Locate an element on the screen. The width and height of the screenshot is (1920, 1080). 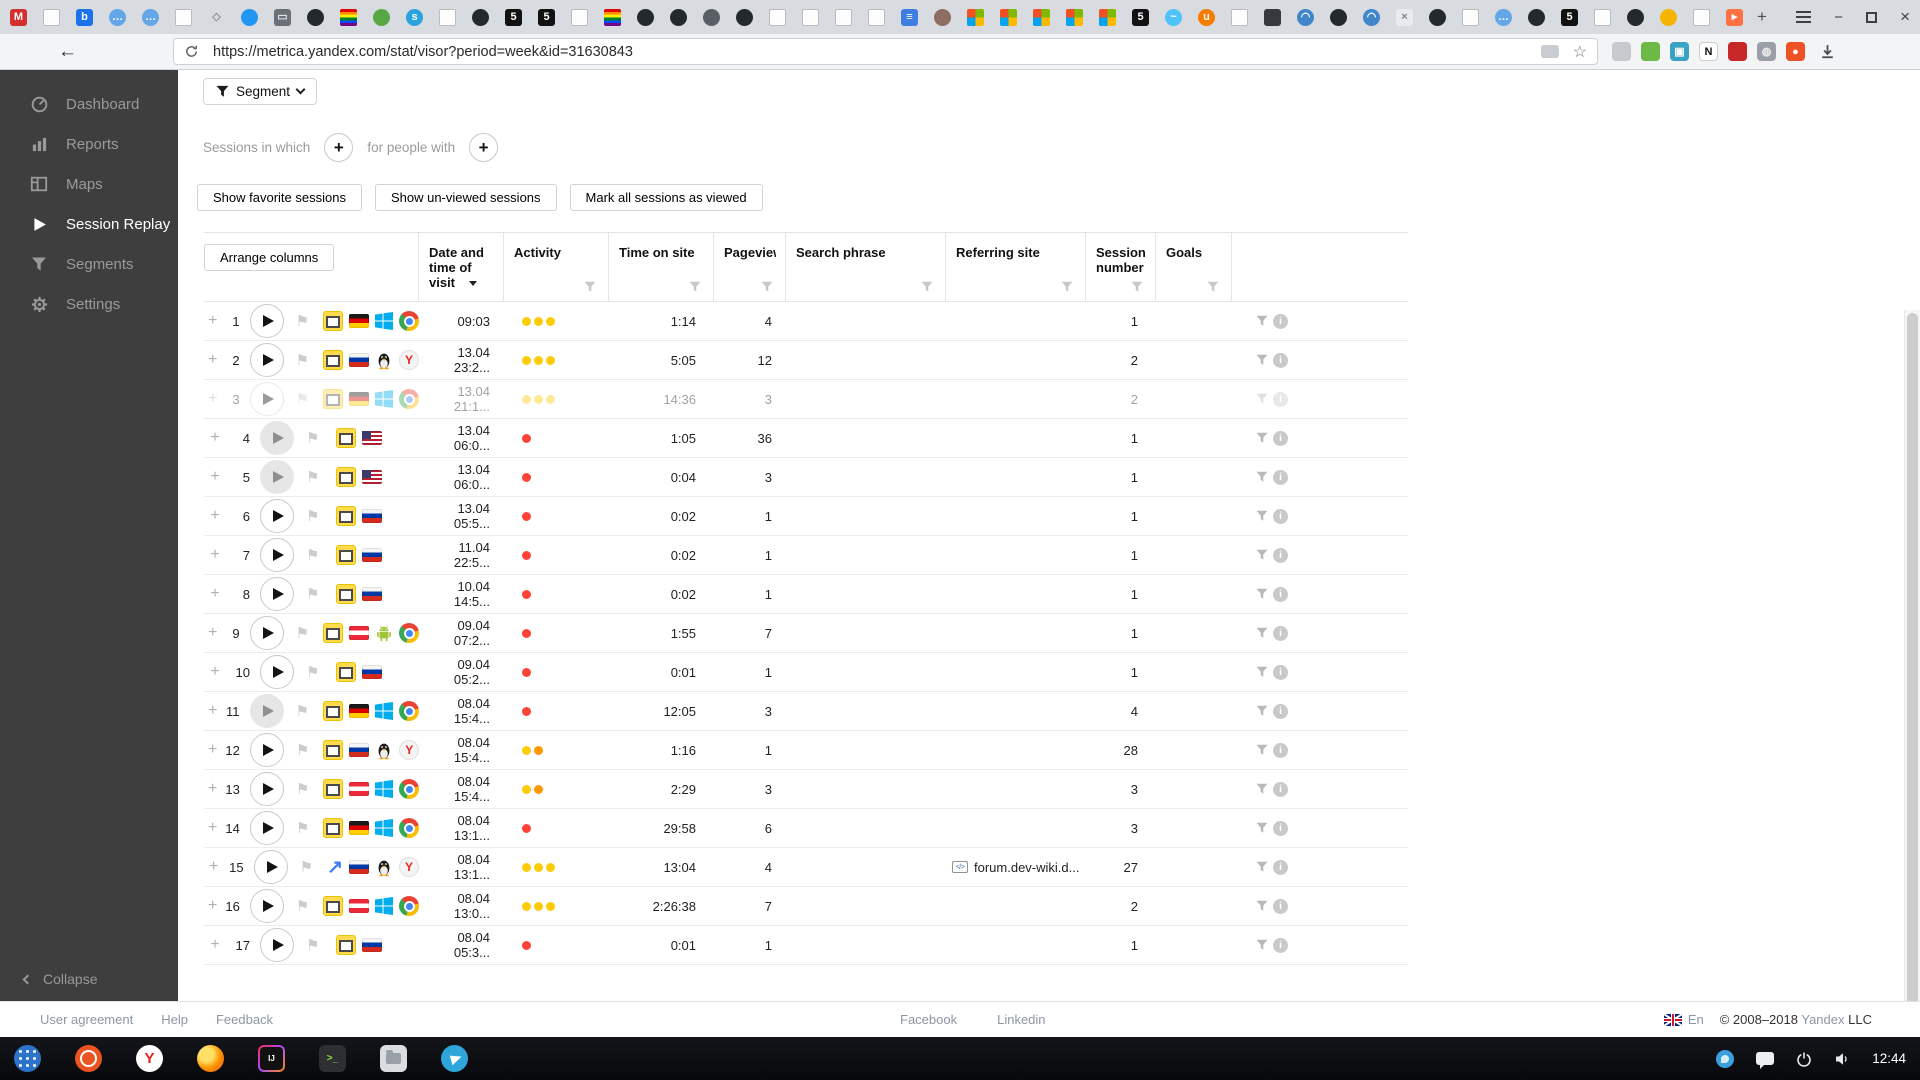
column-header-date: Date and time of visit is located at coordinates (461, 267).